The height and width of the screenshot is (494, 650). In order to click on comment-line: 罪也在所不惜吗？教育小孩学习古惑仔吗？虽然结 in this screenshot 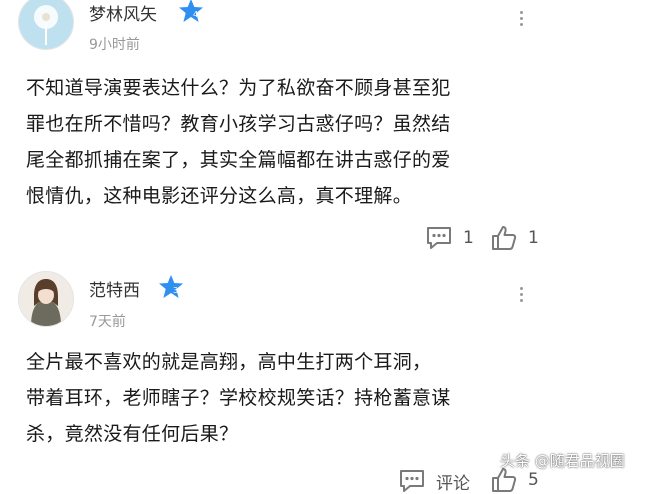, I will do `click(238, 124)`.